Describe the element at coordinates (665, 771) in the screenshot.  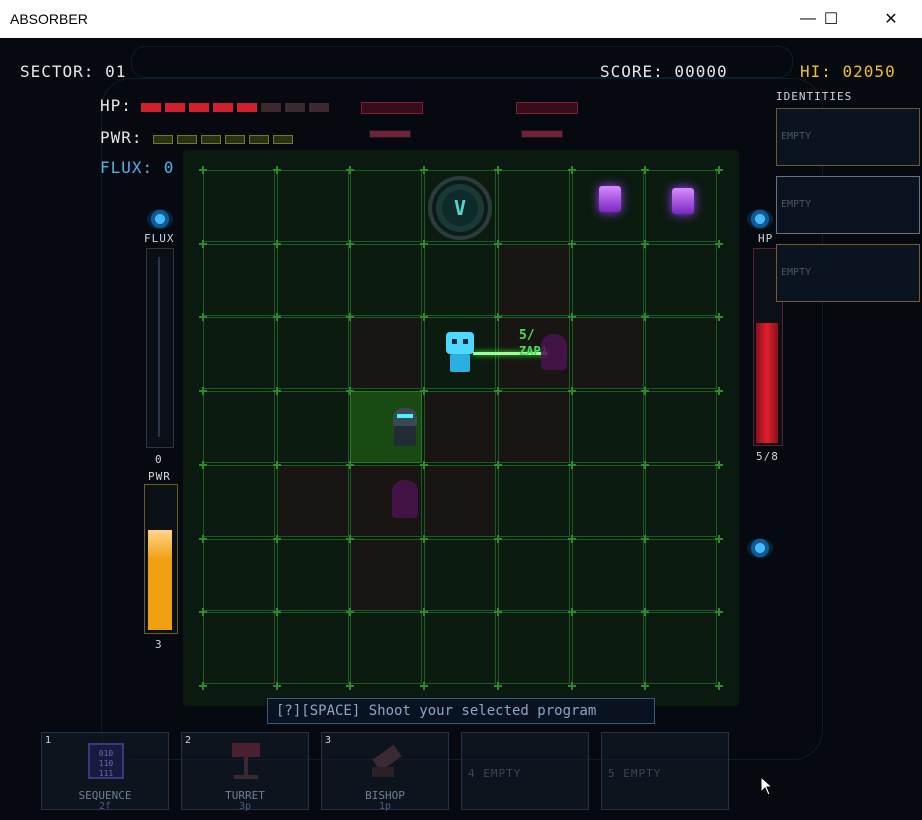
I see `program-slot-5: 5 EMPTY` at that location.